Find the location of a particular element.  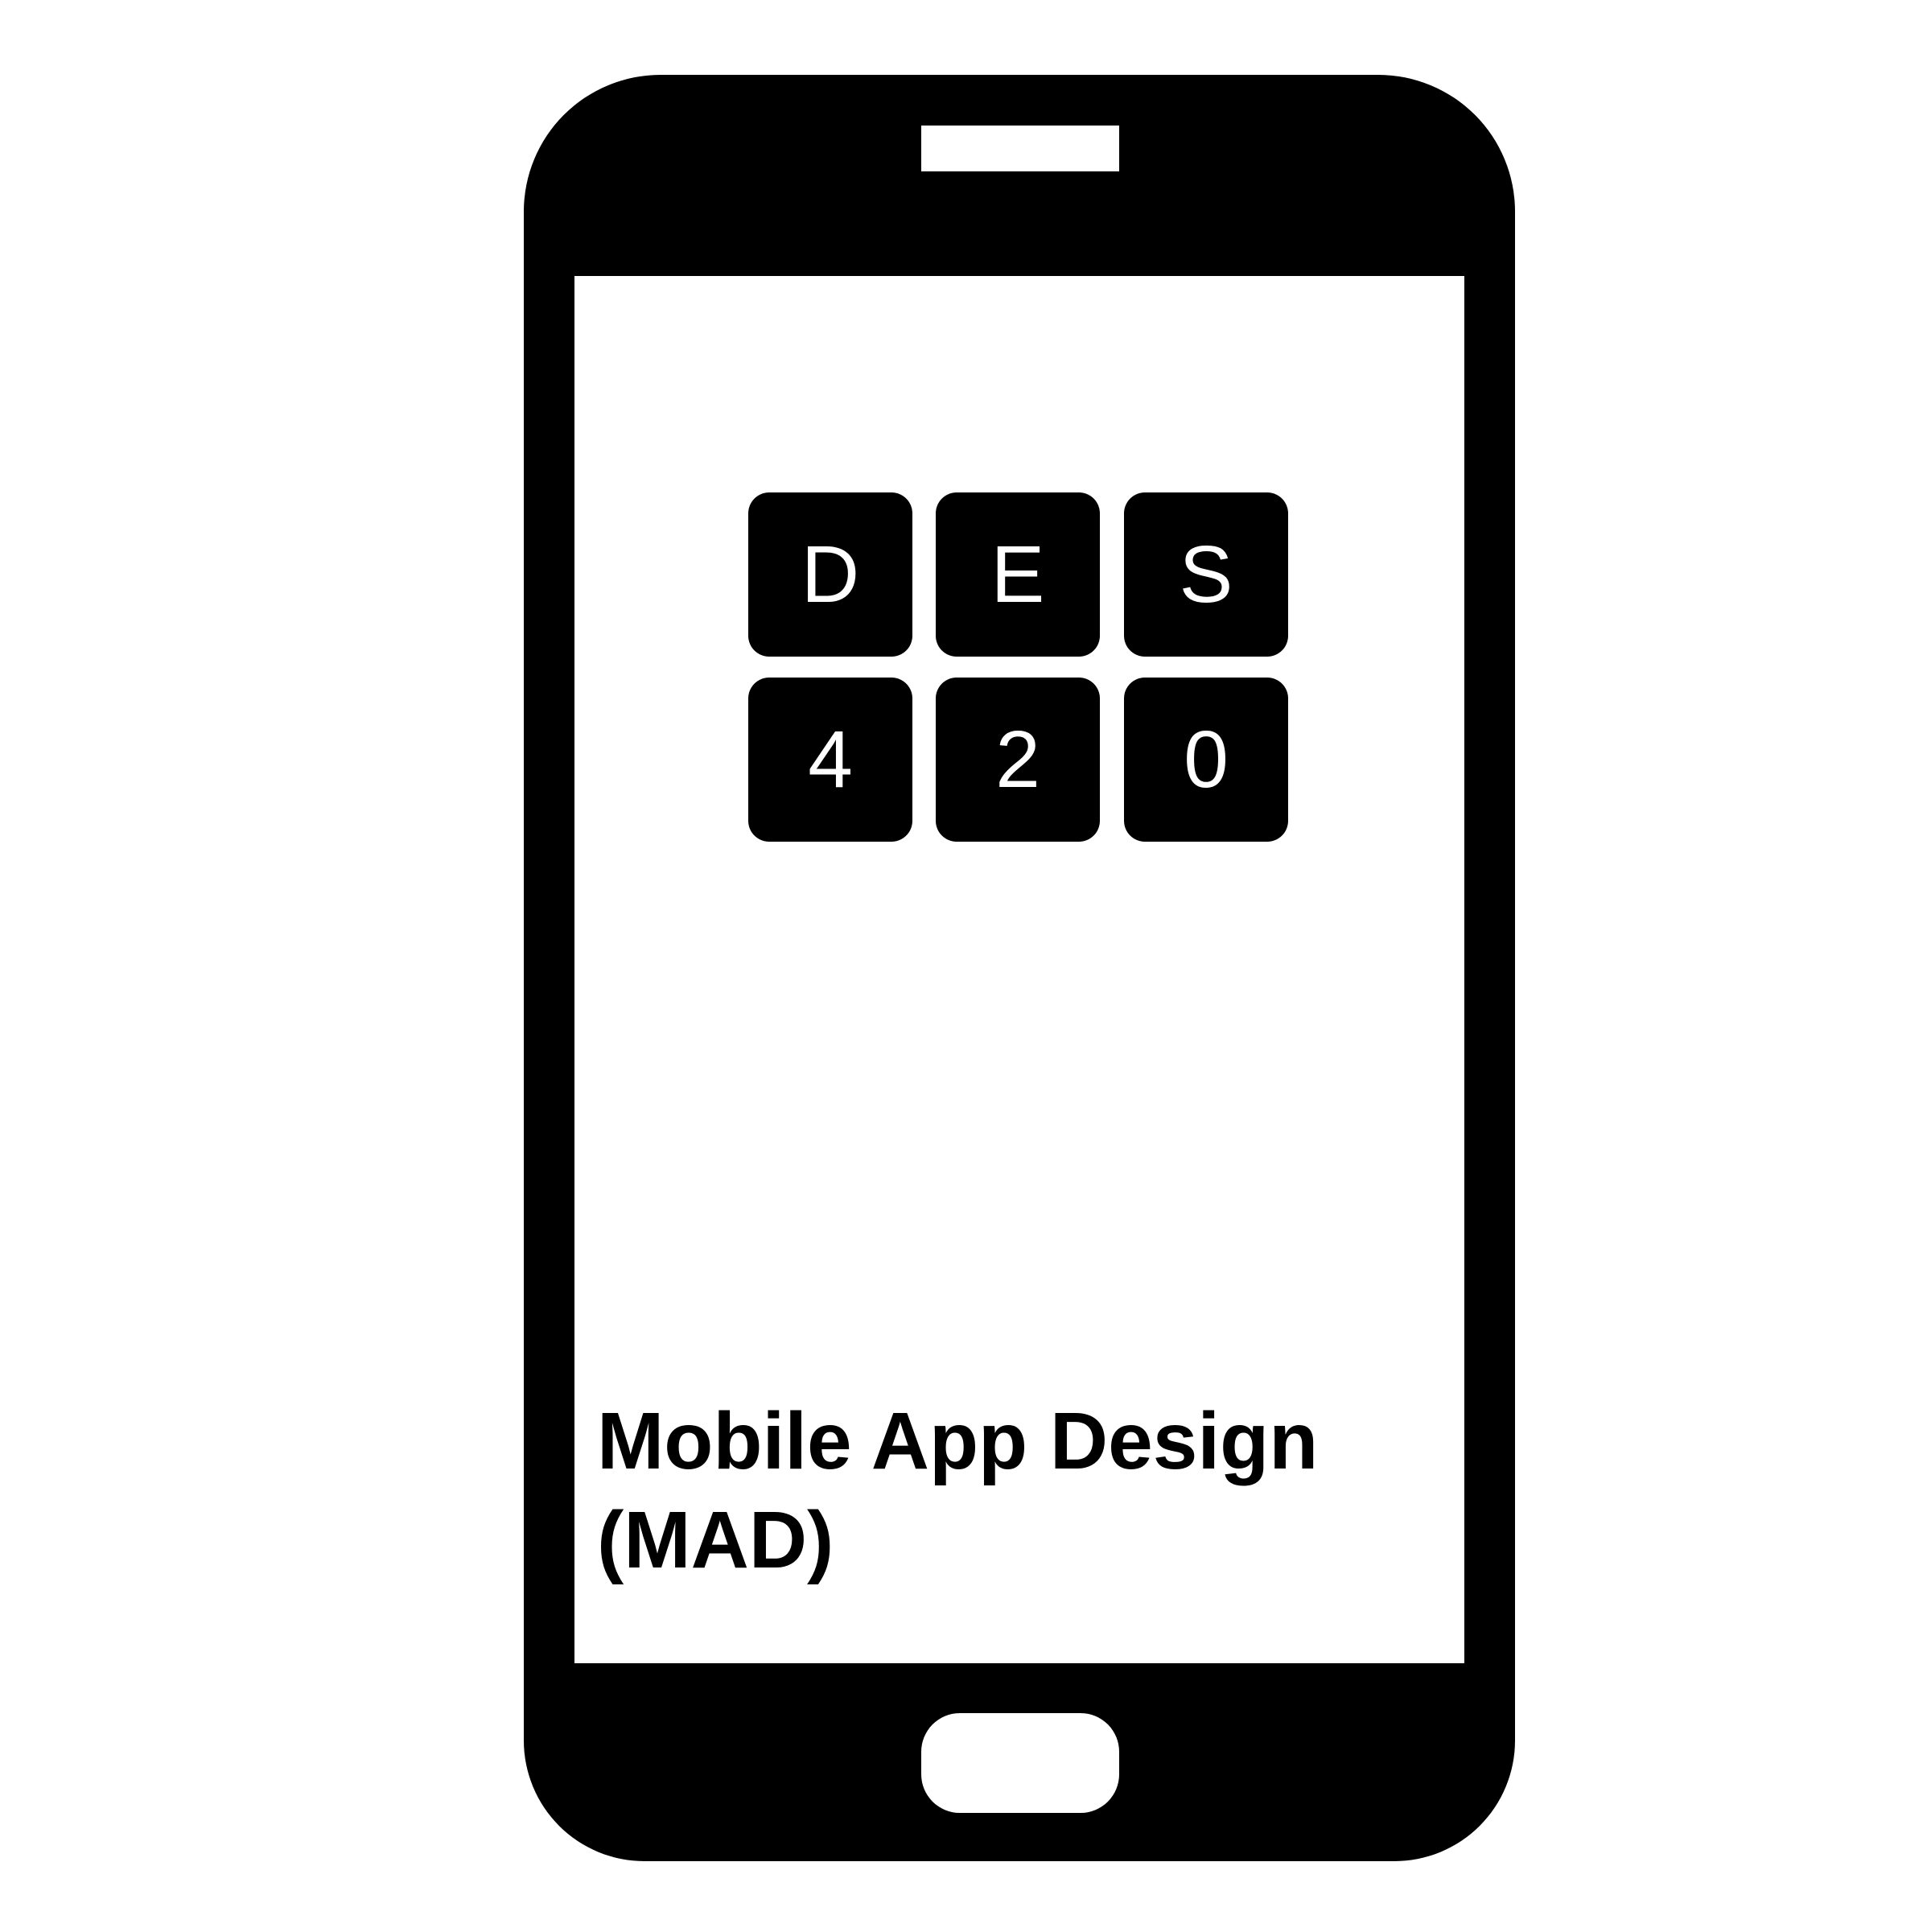

tile-2: 2 is located at coordinates (1018, 760).